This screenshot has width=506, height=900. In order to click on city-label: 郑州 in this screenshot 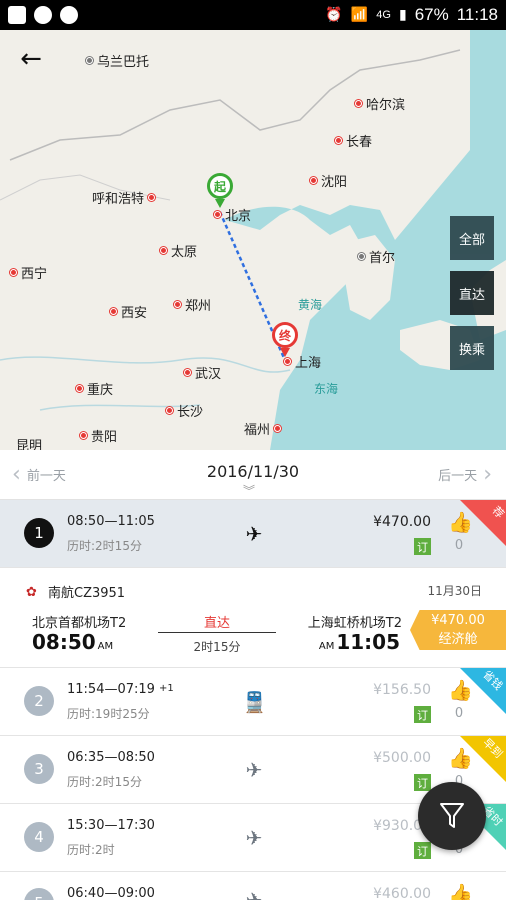, I will do `click(192, 304)`.